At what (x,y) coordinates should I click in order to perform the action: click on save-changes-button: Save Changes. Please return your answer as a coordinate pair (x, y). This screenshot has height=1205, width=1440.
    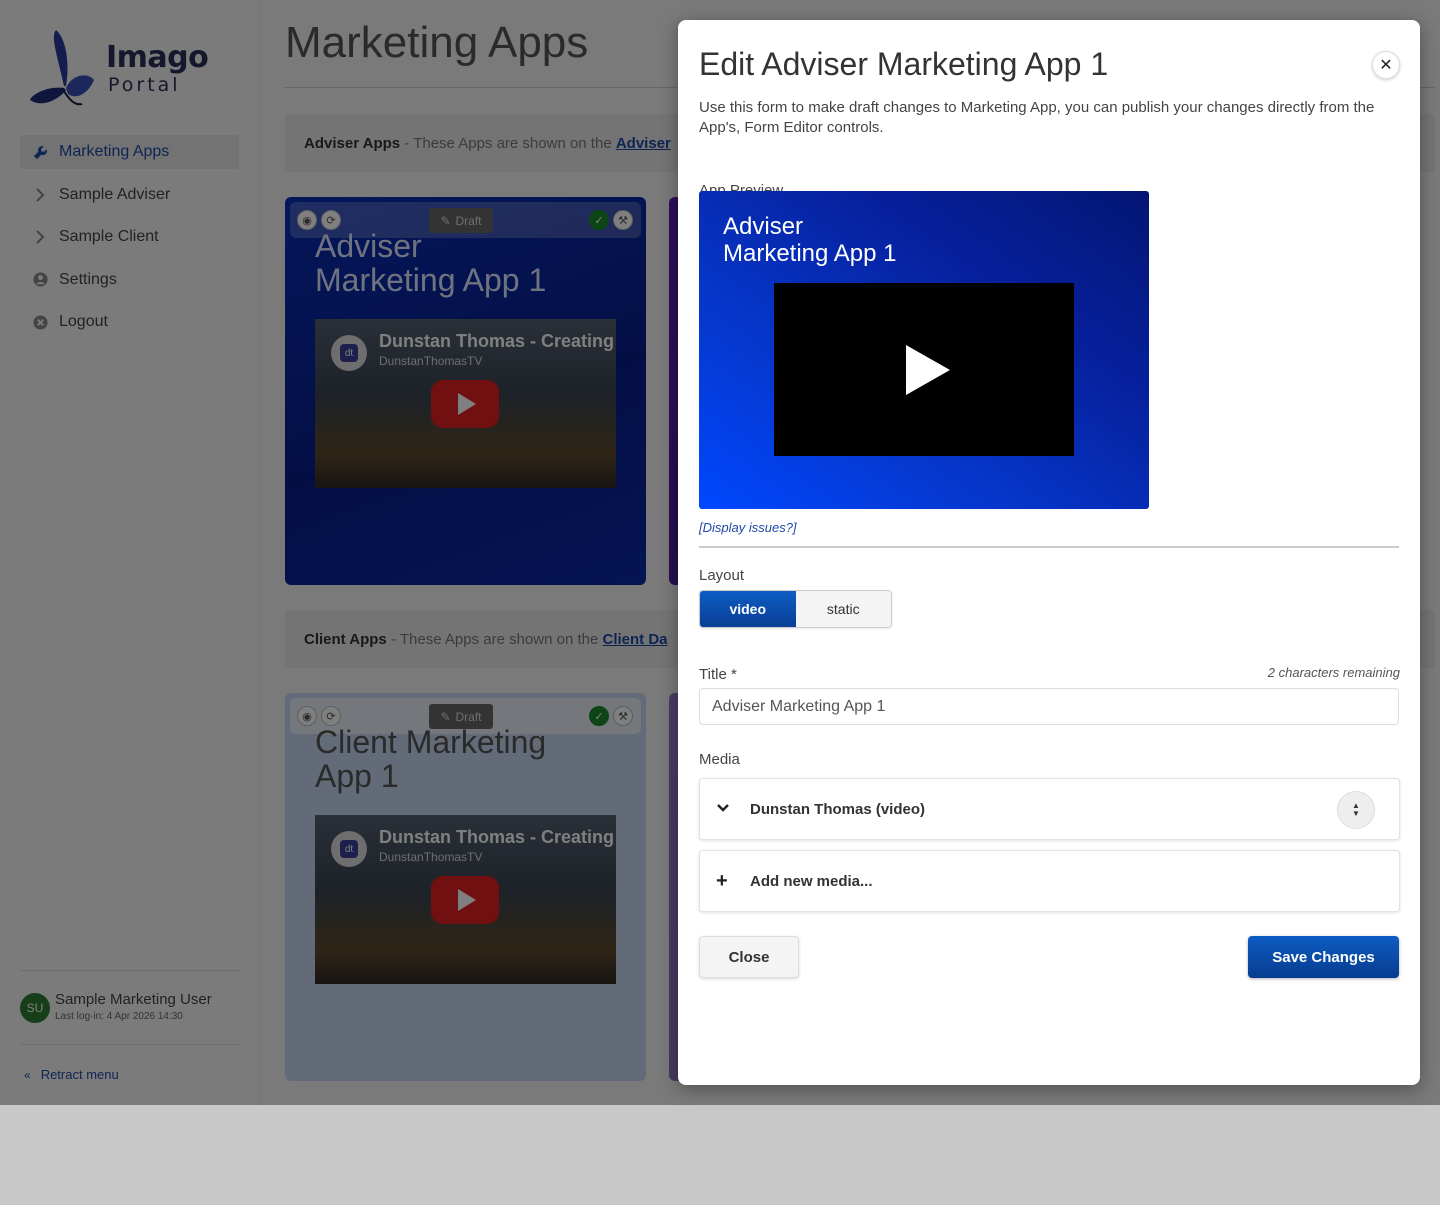
    Looking at the image, I should click on (1323, 957).